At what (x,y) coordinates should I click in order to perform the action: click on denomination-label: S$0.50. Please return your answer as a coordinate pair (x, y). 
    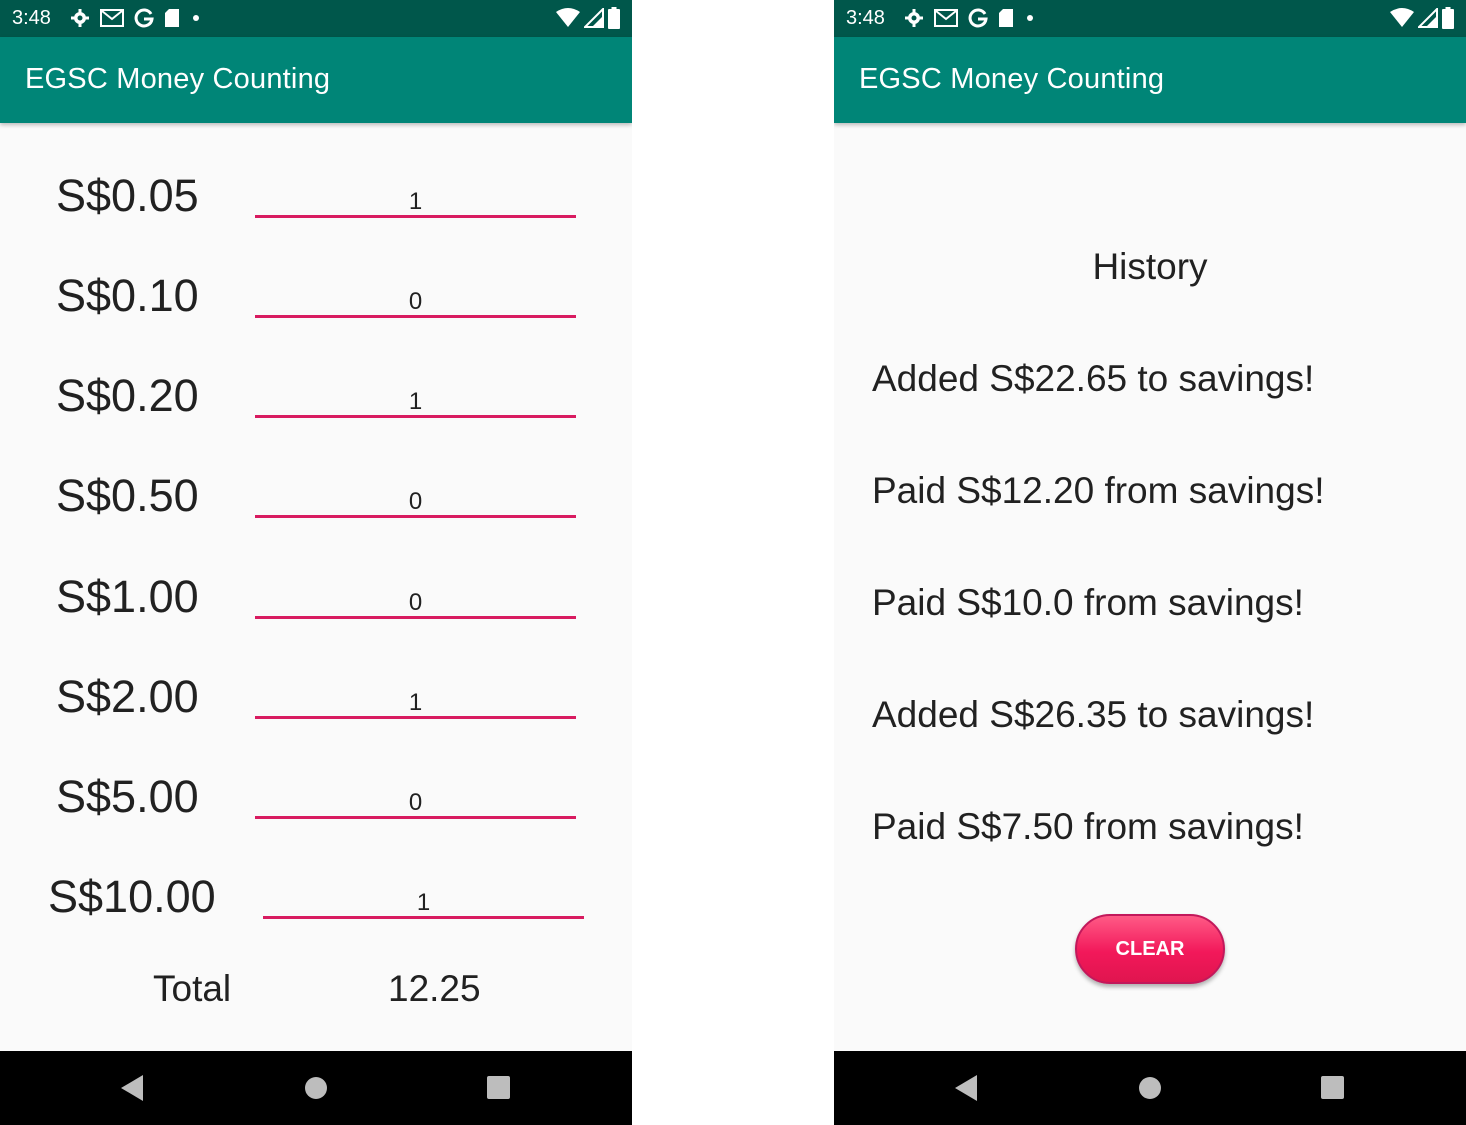
    Looking at the image, I should click on (127, 495).